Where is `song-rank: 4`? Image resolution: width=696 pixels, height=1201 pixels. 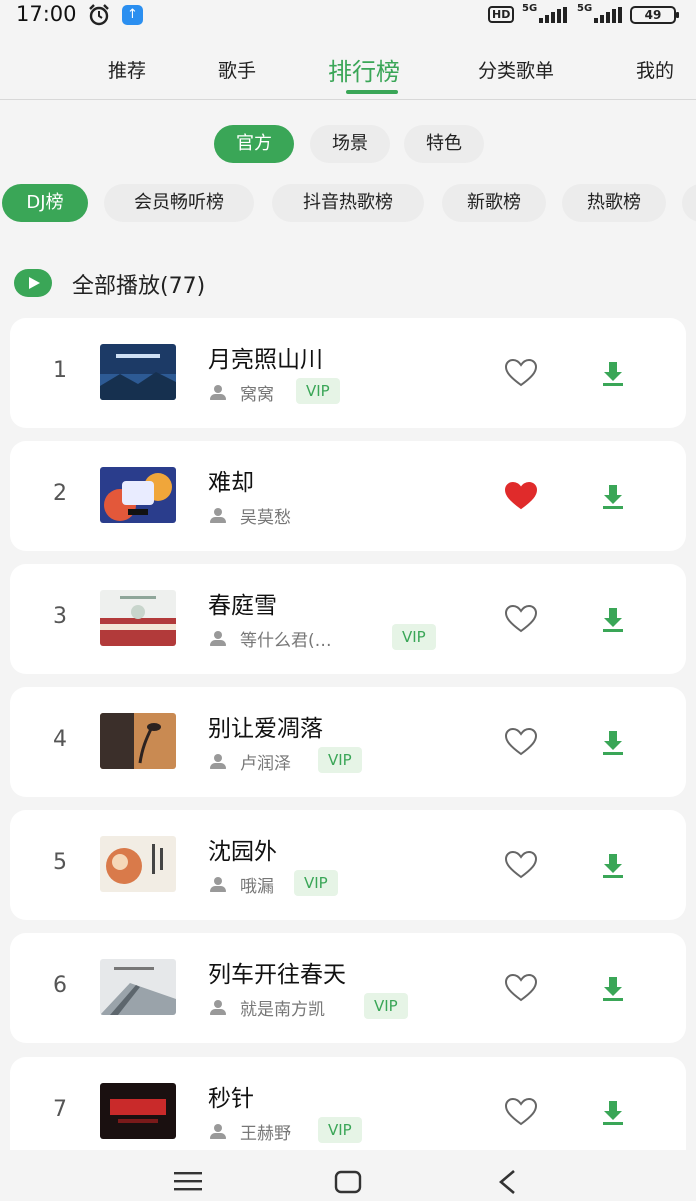
song-rank: 4 is located at coordinates (60, 739).